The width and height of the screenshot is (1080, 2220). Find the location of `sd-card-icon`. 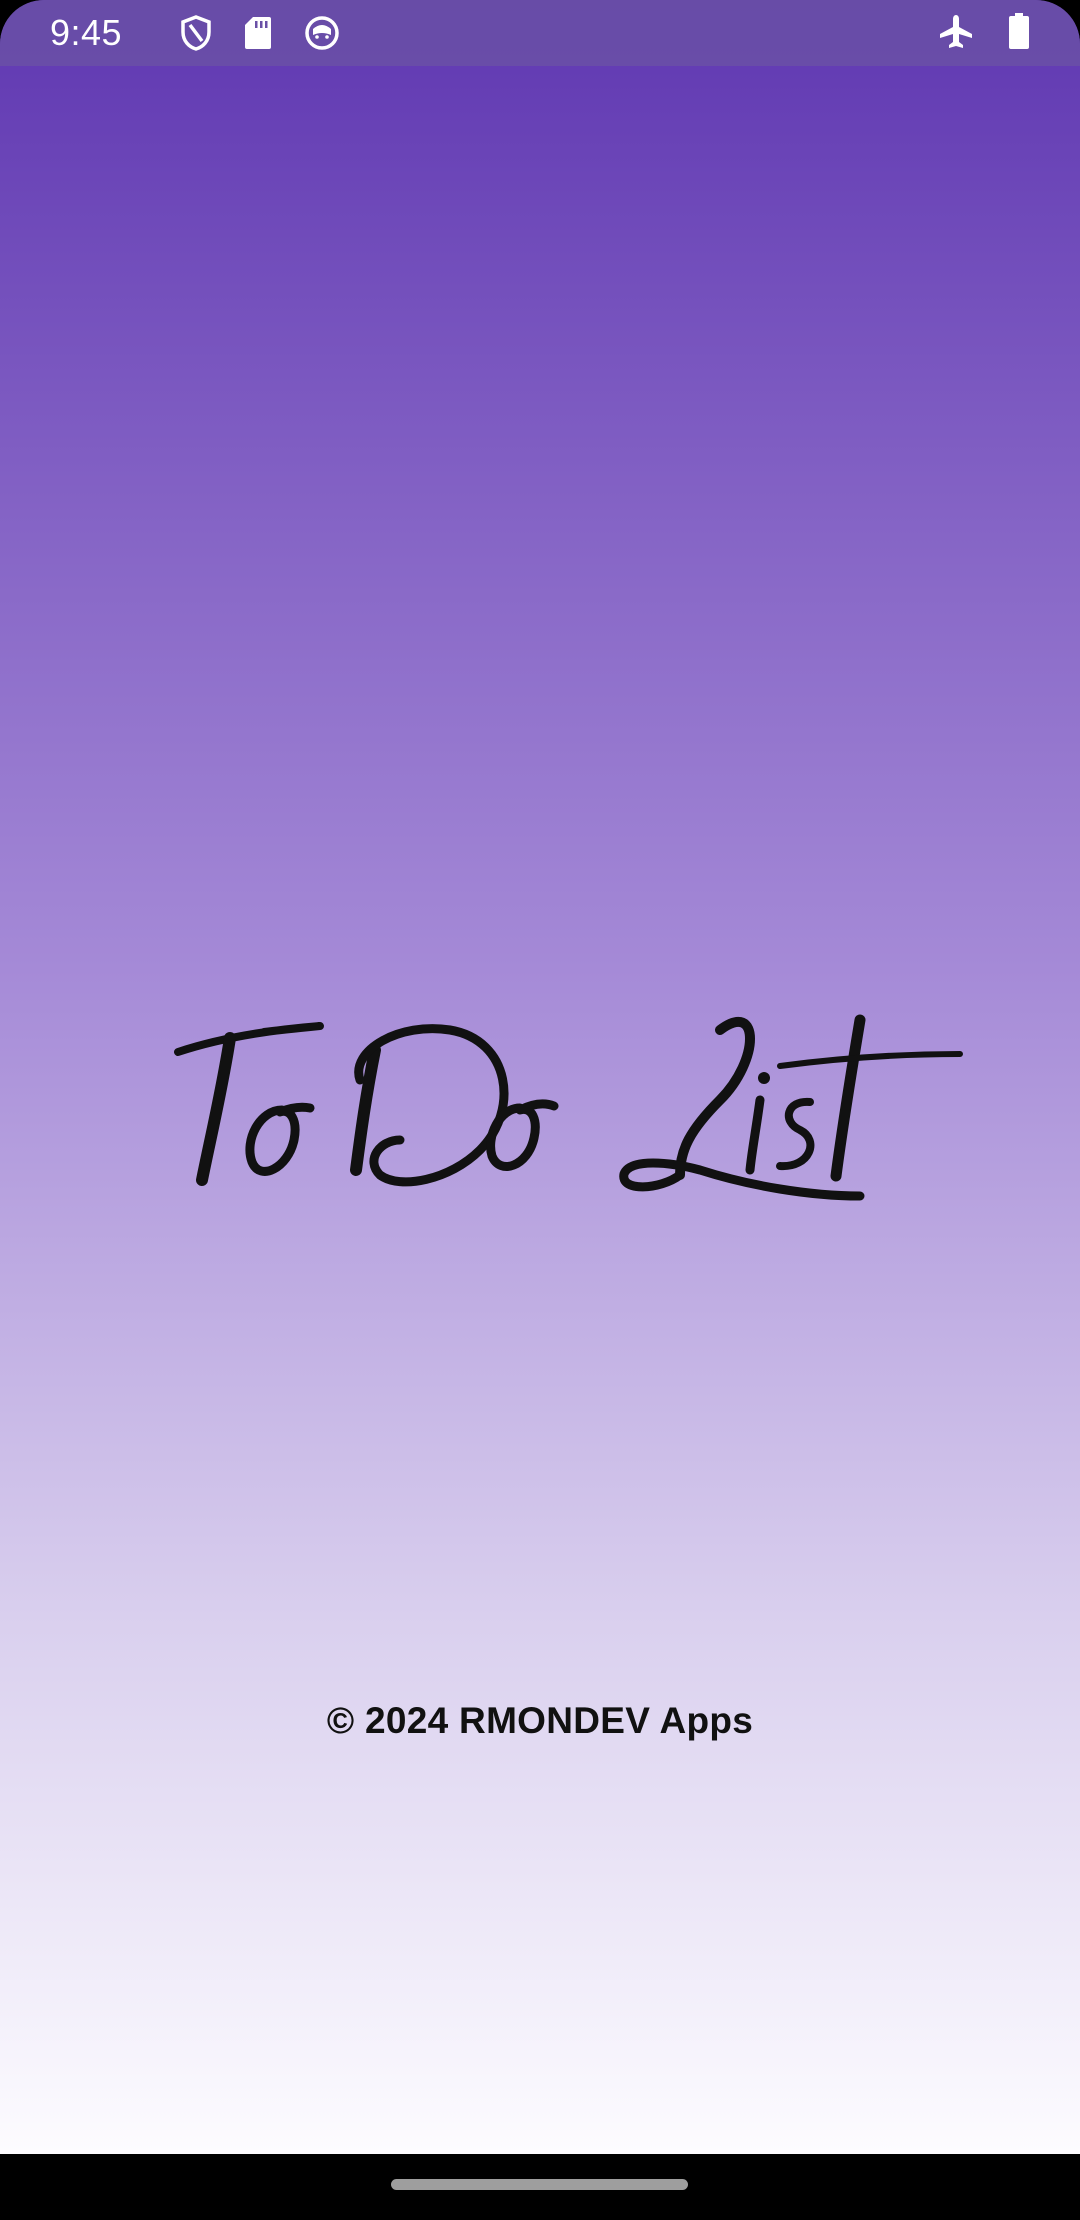

sd-card-icon is located at coordinates (258, 33).